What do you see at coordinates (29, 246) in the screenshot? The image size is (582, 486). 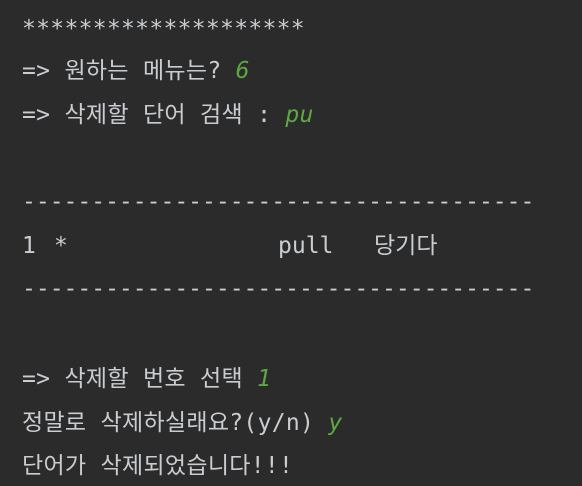 I see `result-index: 1` at bounding box center [29, 246].